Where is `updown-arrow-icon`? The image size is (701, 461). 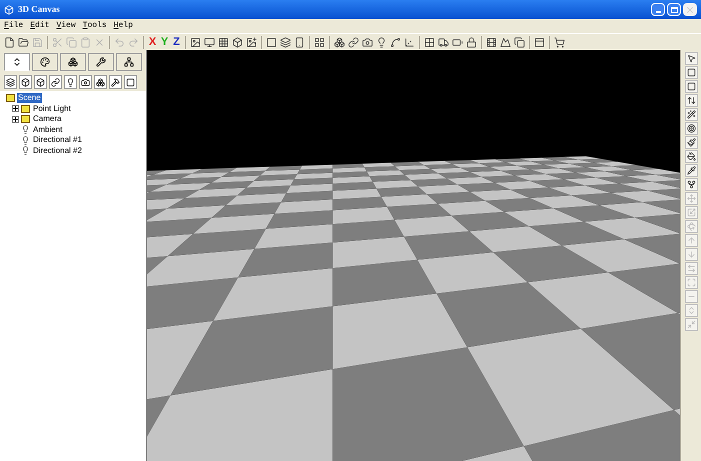
updown-arrow-icon is located at coordinates (691, 100).